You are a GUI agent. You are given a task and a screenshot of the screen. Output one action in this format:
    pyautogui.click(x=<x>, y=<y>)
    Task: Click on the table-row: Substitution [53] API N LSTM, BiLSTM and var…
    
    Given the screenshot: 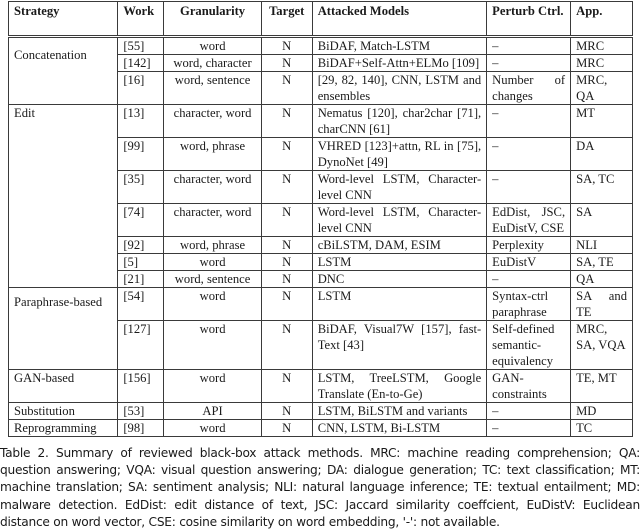 What is the action you would take?
    pyautogui.click(x=320, y=411)
    